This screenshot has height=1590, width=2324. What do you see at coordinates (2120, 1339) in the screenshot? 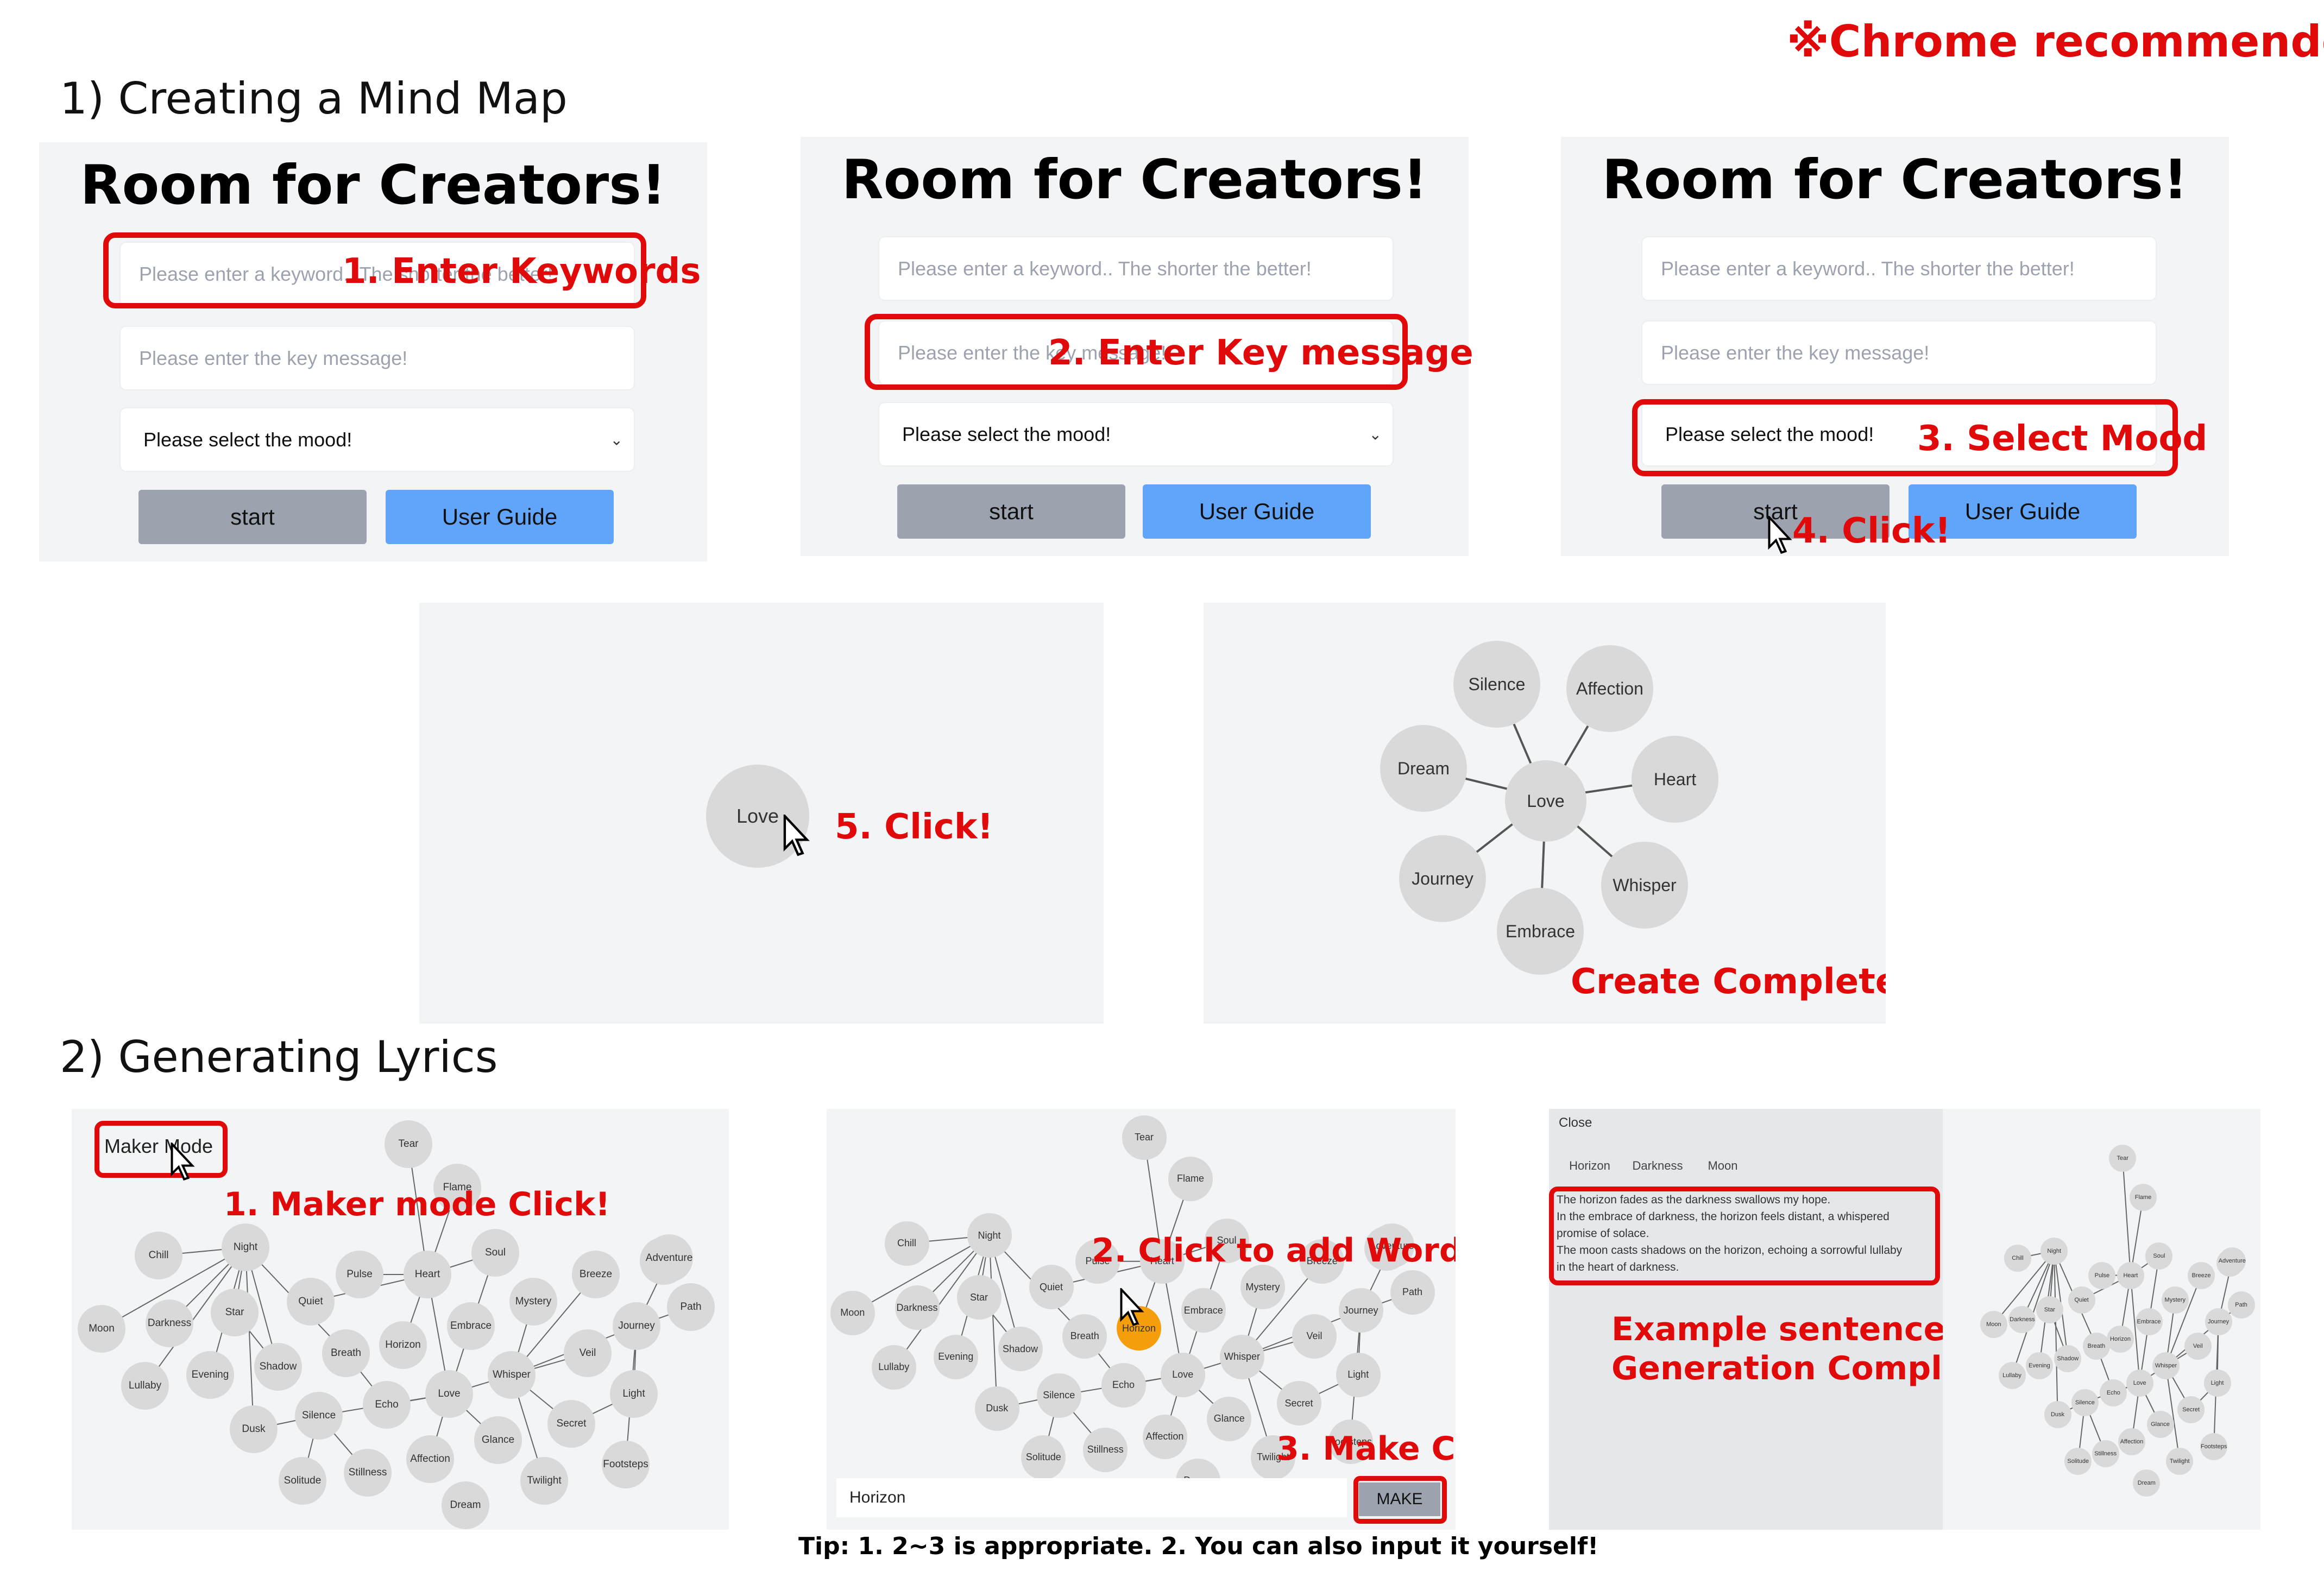
I see `word-node-horizon: Horizon` at bounding box center [2120, 1339].